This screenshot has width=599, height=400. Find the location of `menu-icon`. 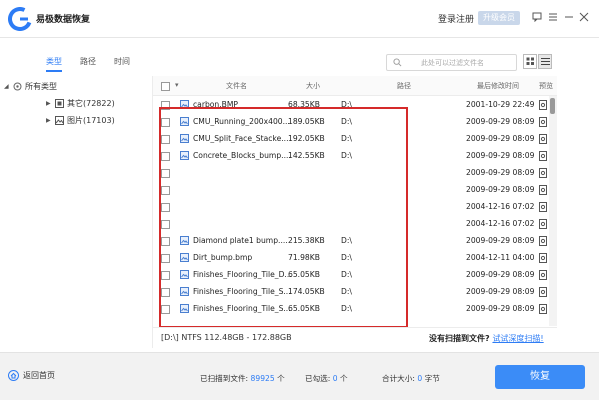

menu-icon is located at coordinates (553, 17).